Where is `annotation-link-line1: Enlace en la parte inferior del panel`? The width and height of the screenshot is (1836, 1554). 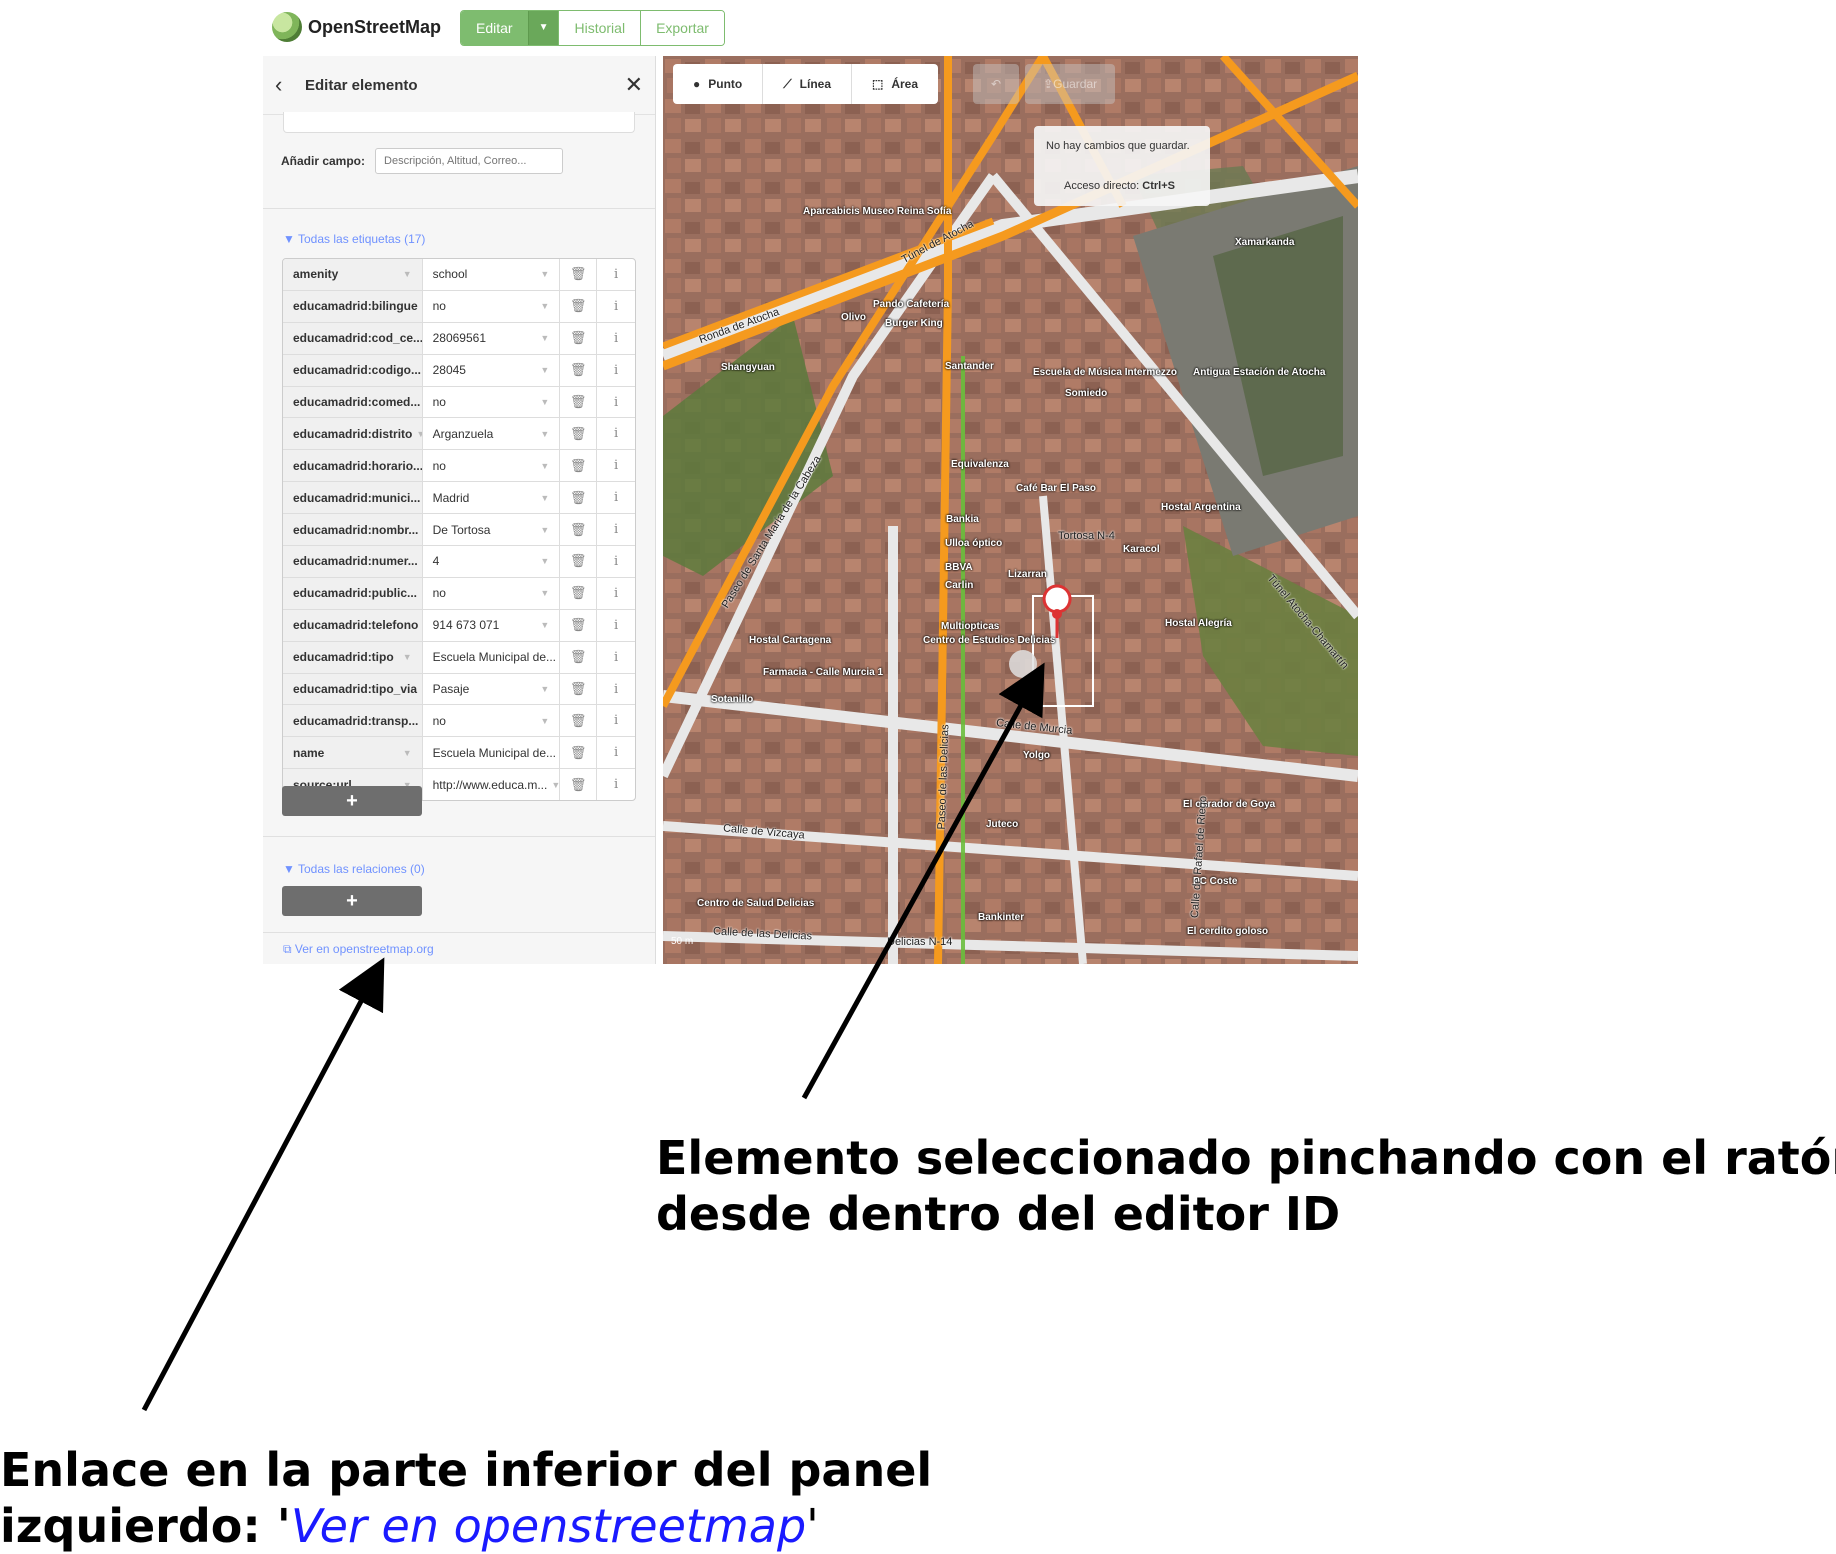
annotation-link-line1: Enlace en la parte inferior del panel is located at coordinates (466, 1470).